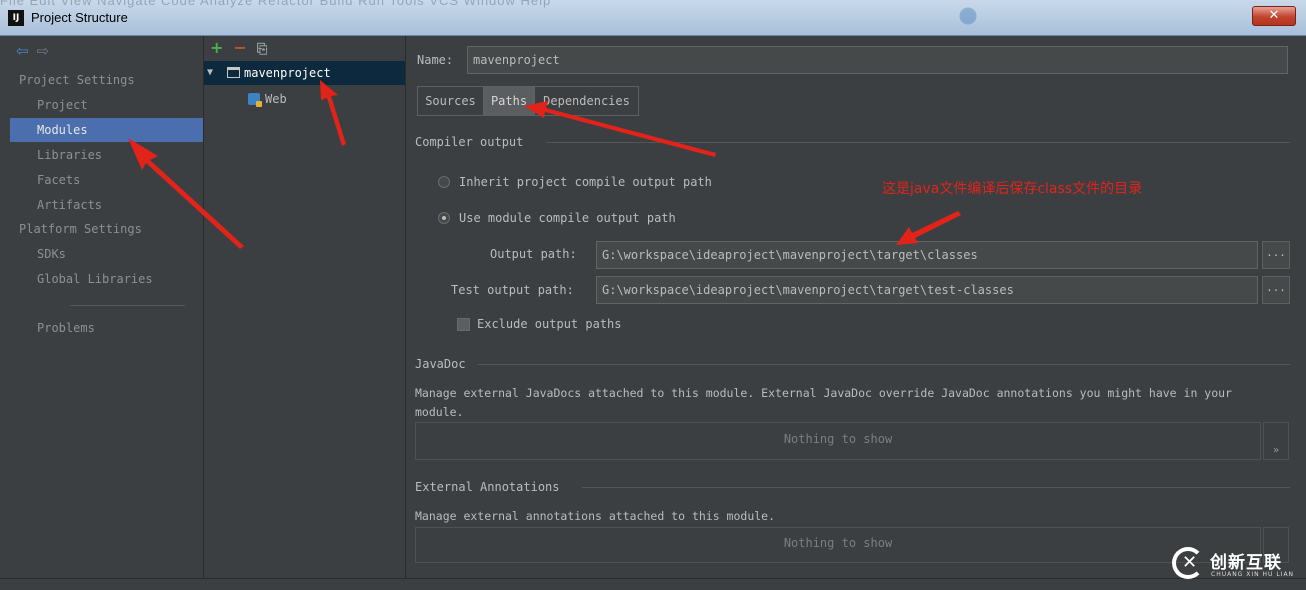 The image size is (1306, 590). I want to click on back-arrow-icon: ⇦, so click(22, 51).